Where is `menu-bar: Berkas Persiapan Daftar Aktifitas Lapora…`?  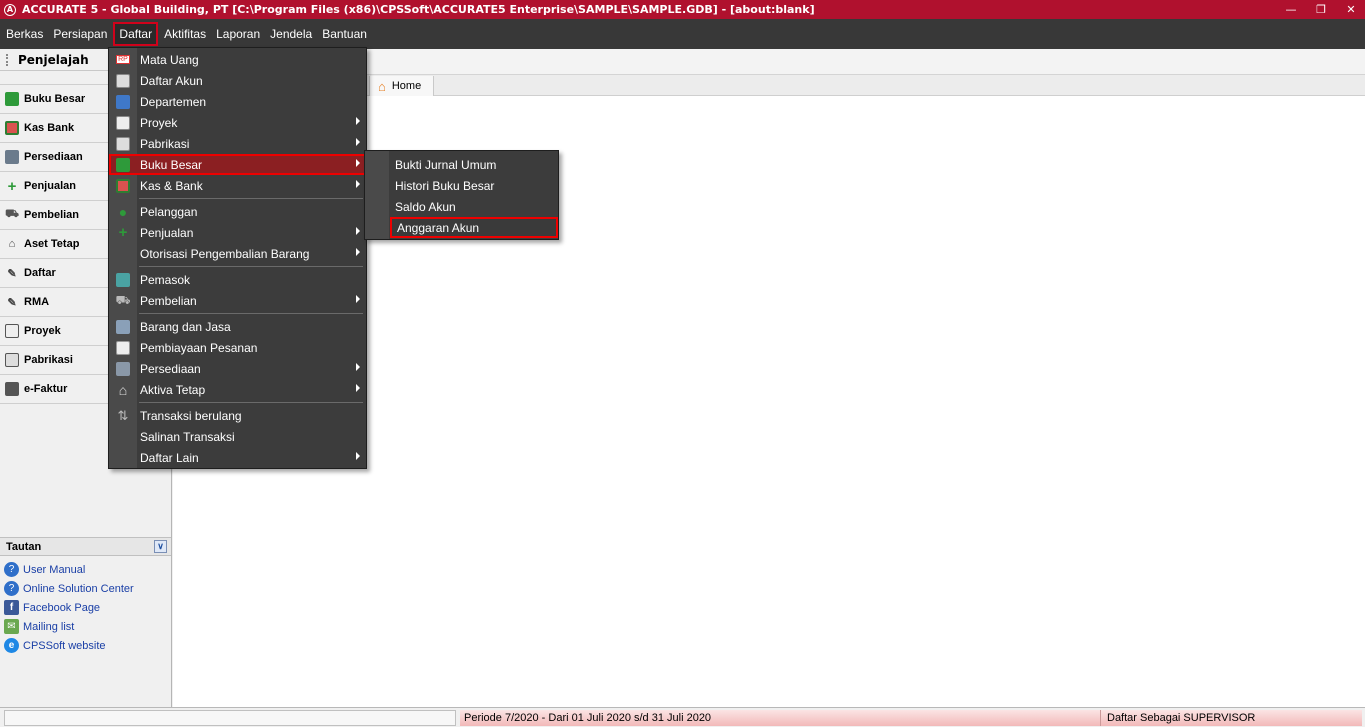
menu-bar: Berkas Persiapan Daftar Aktifitas Lapora… is located at coordinates (682, 34).